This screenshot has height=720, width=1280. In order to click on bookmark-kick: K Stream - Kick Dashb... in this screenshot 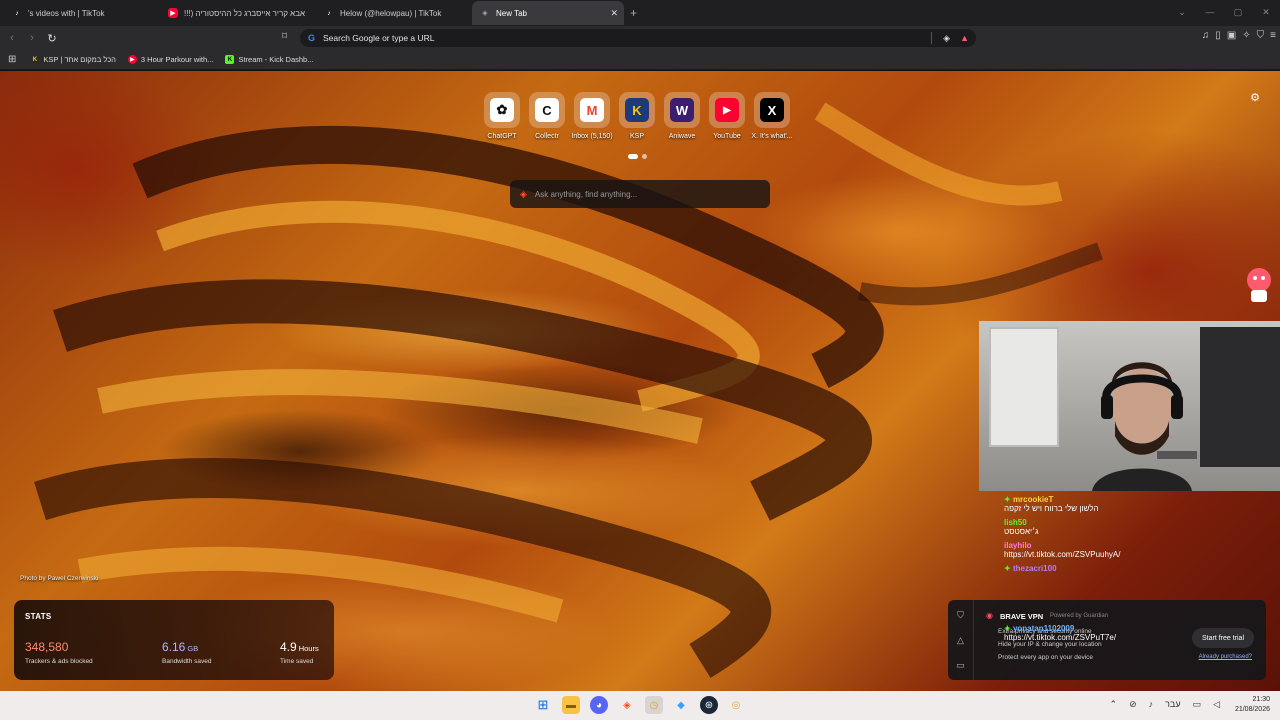, I will do `click(269, 59)`.